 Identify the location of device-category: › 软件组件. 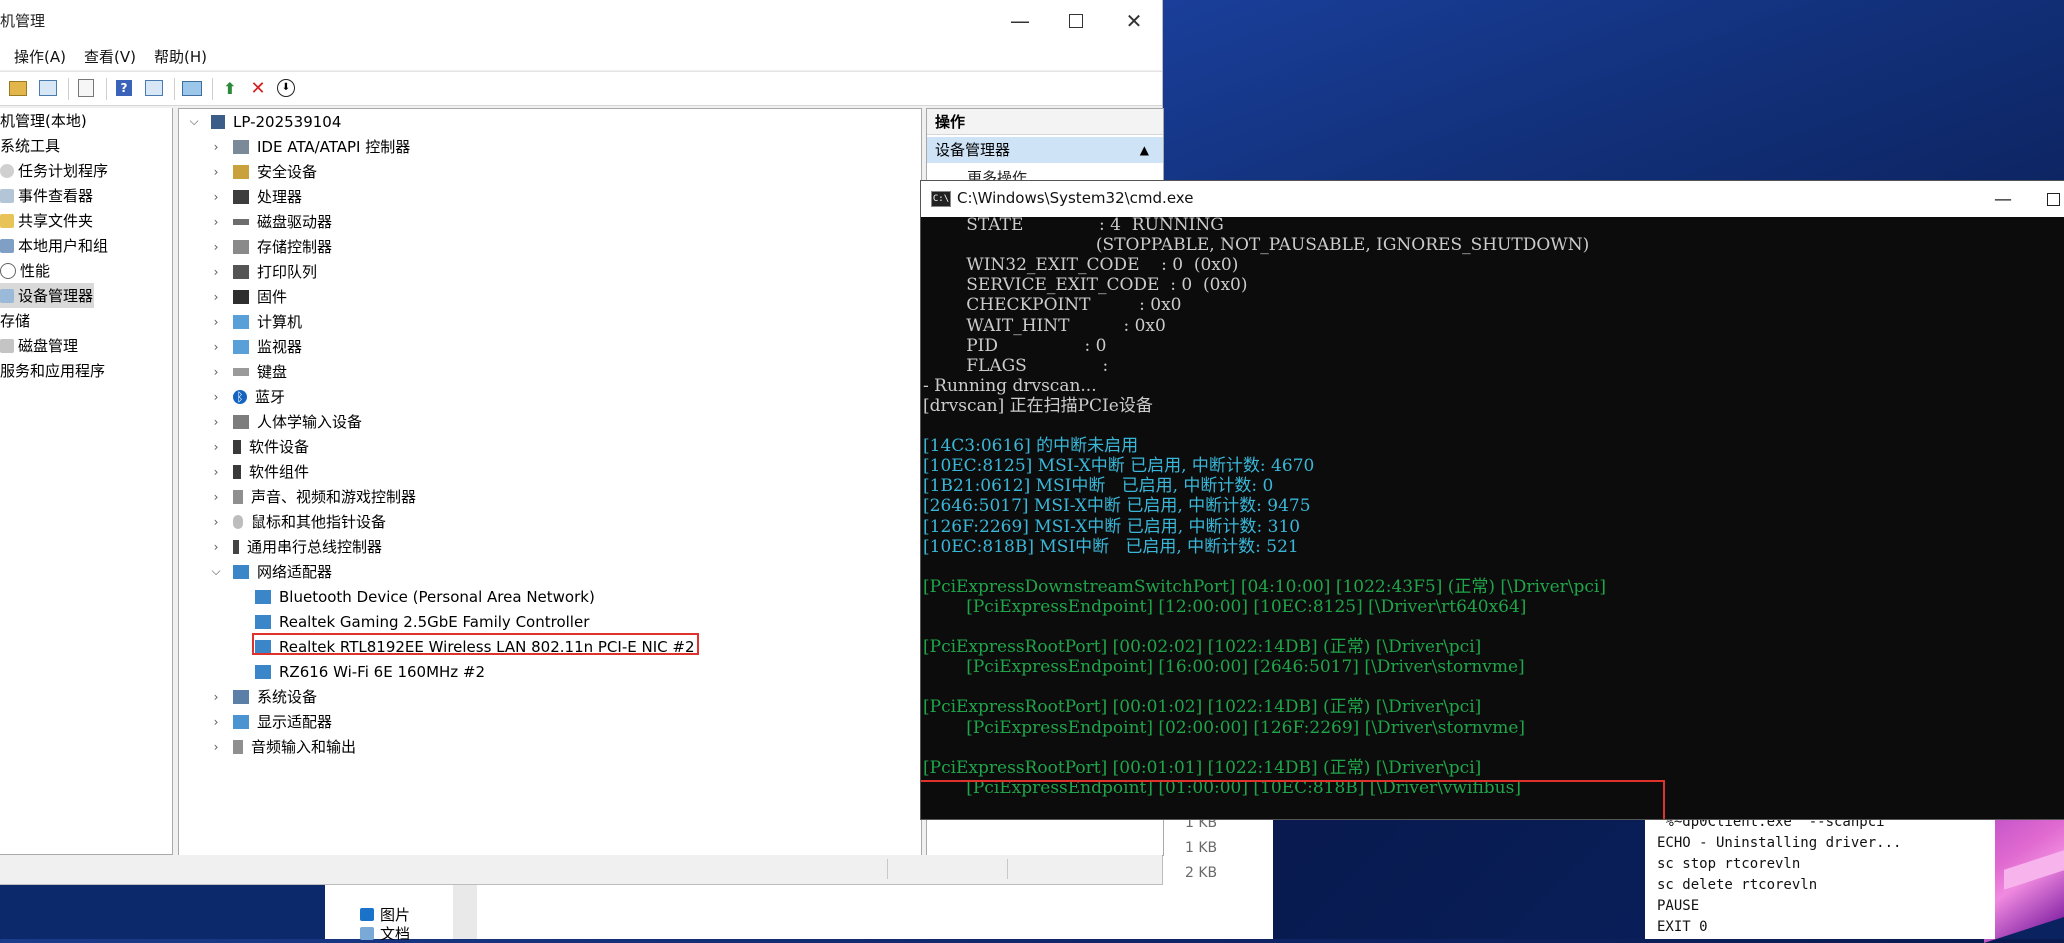
(259, 471).